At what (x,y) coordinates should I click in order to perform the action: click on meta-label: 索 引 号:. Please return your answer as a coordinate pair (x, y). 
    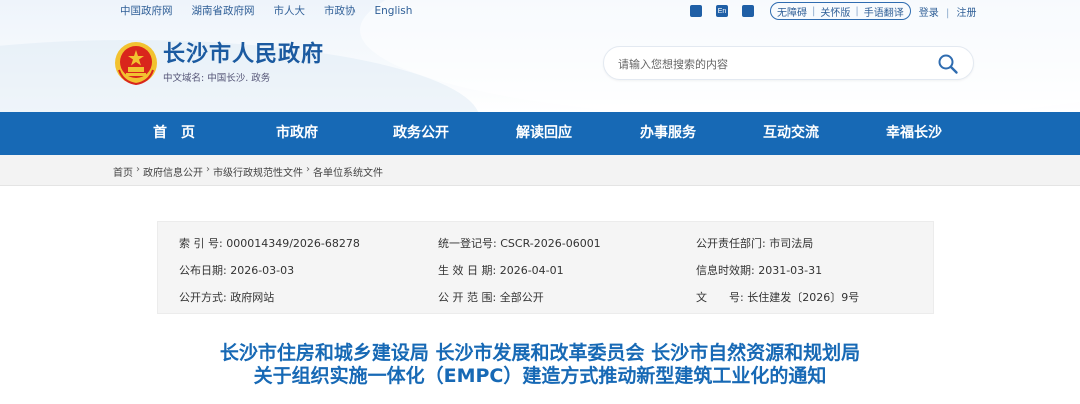
    Looking at the image, I should click on (201, 243).